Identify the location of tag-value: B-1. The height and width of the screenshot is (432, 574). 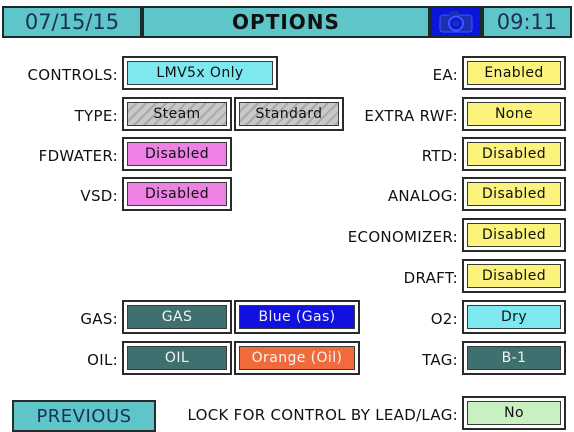
(514, 358).